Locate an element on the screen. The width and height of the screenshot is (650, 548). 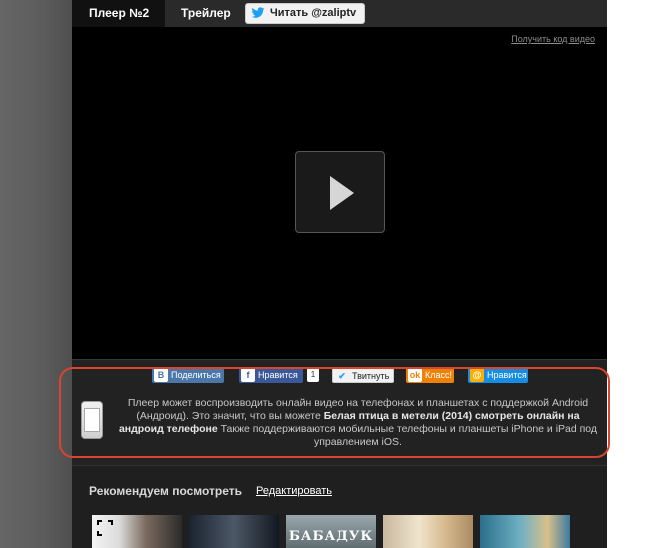
page-left-background is located at coordinates (36, 274).